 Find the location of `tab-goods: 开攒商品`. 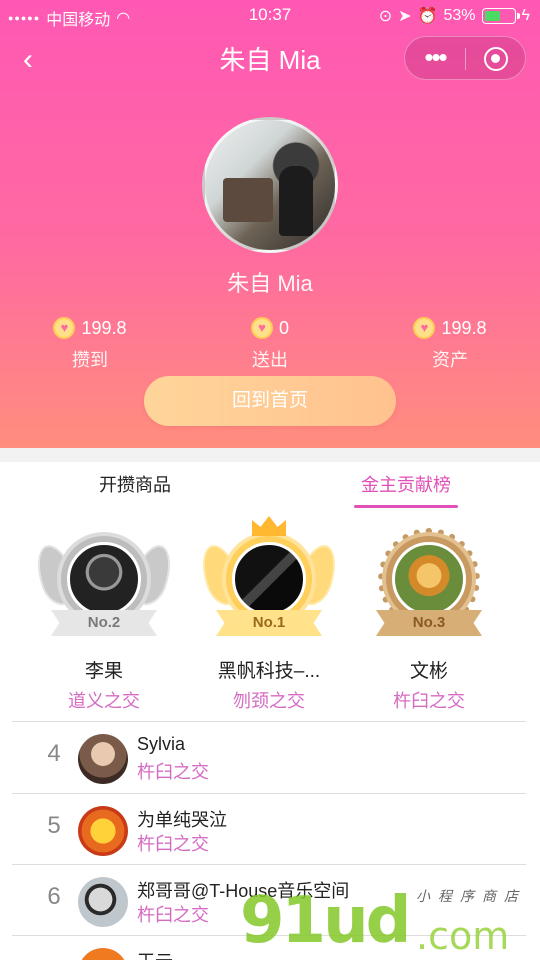

tab-goods: 开攒商品 is located at coordinates (135, 491).